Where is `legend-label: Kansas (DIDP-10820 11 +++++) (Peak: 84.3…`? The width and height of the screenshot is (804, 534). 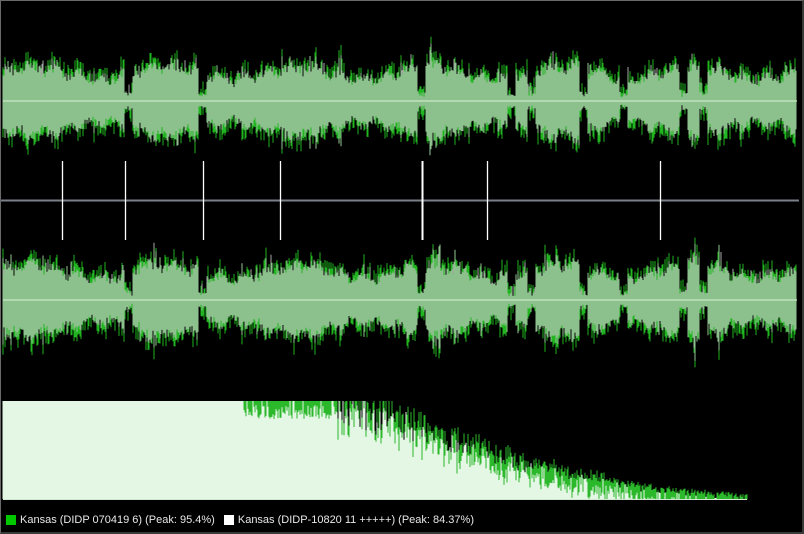 legend-label: Kansas (DIDP-10820 11 +++++) (Peak: 84.3… is located at coordinates (355, 520).